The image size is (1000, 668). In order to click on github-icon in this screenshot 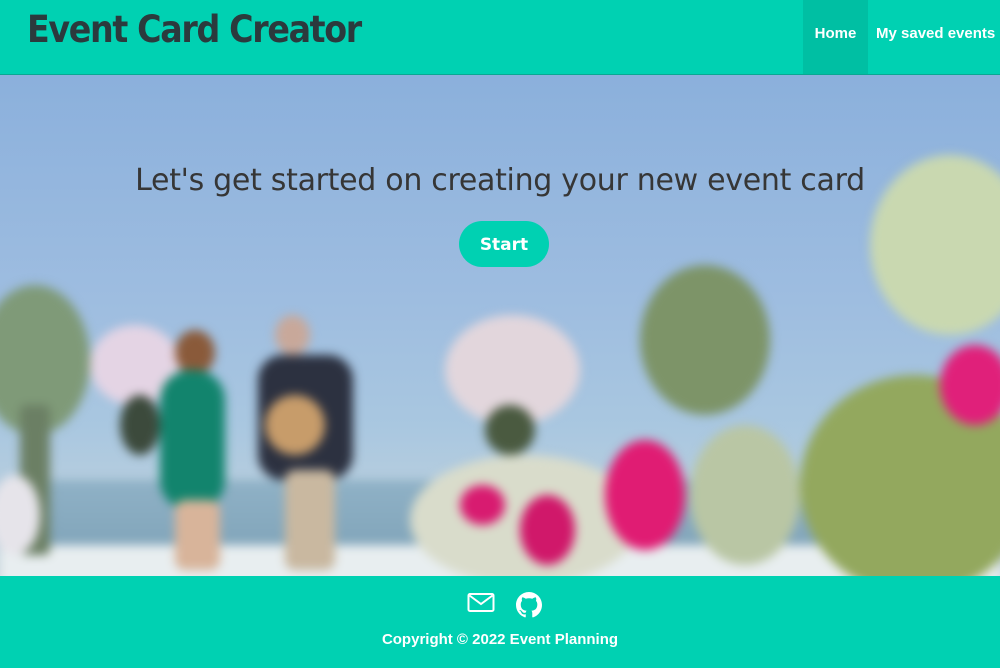, I will do `click(529, 607)`.